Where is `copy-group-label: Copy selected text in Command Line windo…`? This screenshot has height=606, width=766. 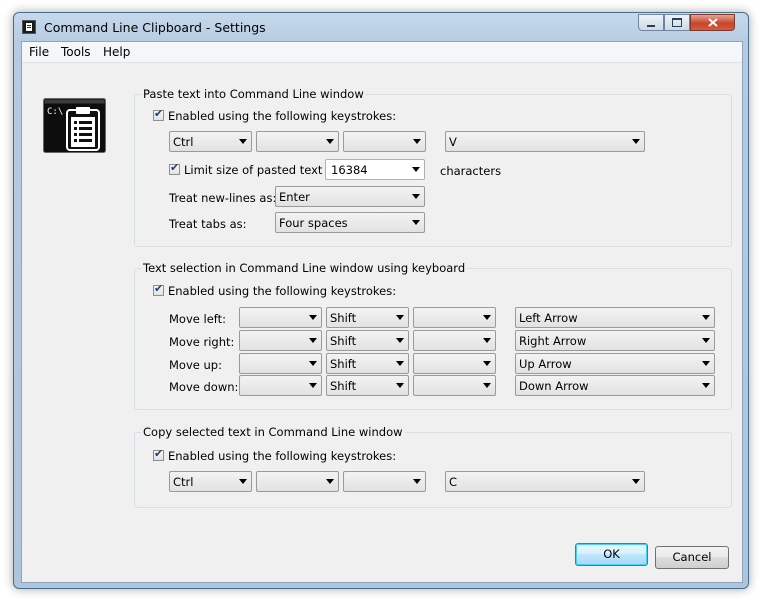 copy-group-label: Copy selected text in Command Line windo… is located at coordinates (273, 432).